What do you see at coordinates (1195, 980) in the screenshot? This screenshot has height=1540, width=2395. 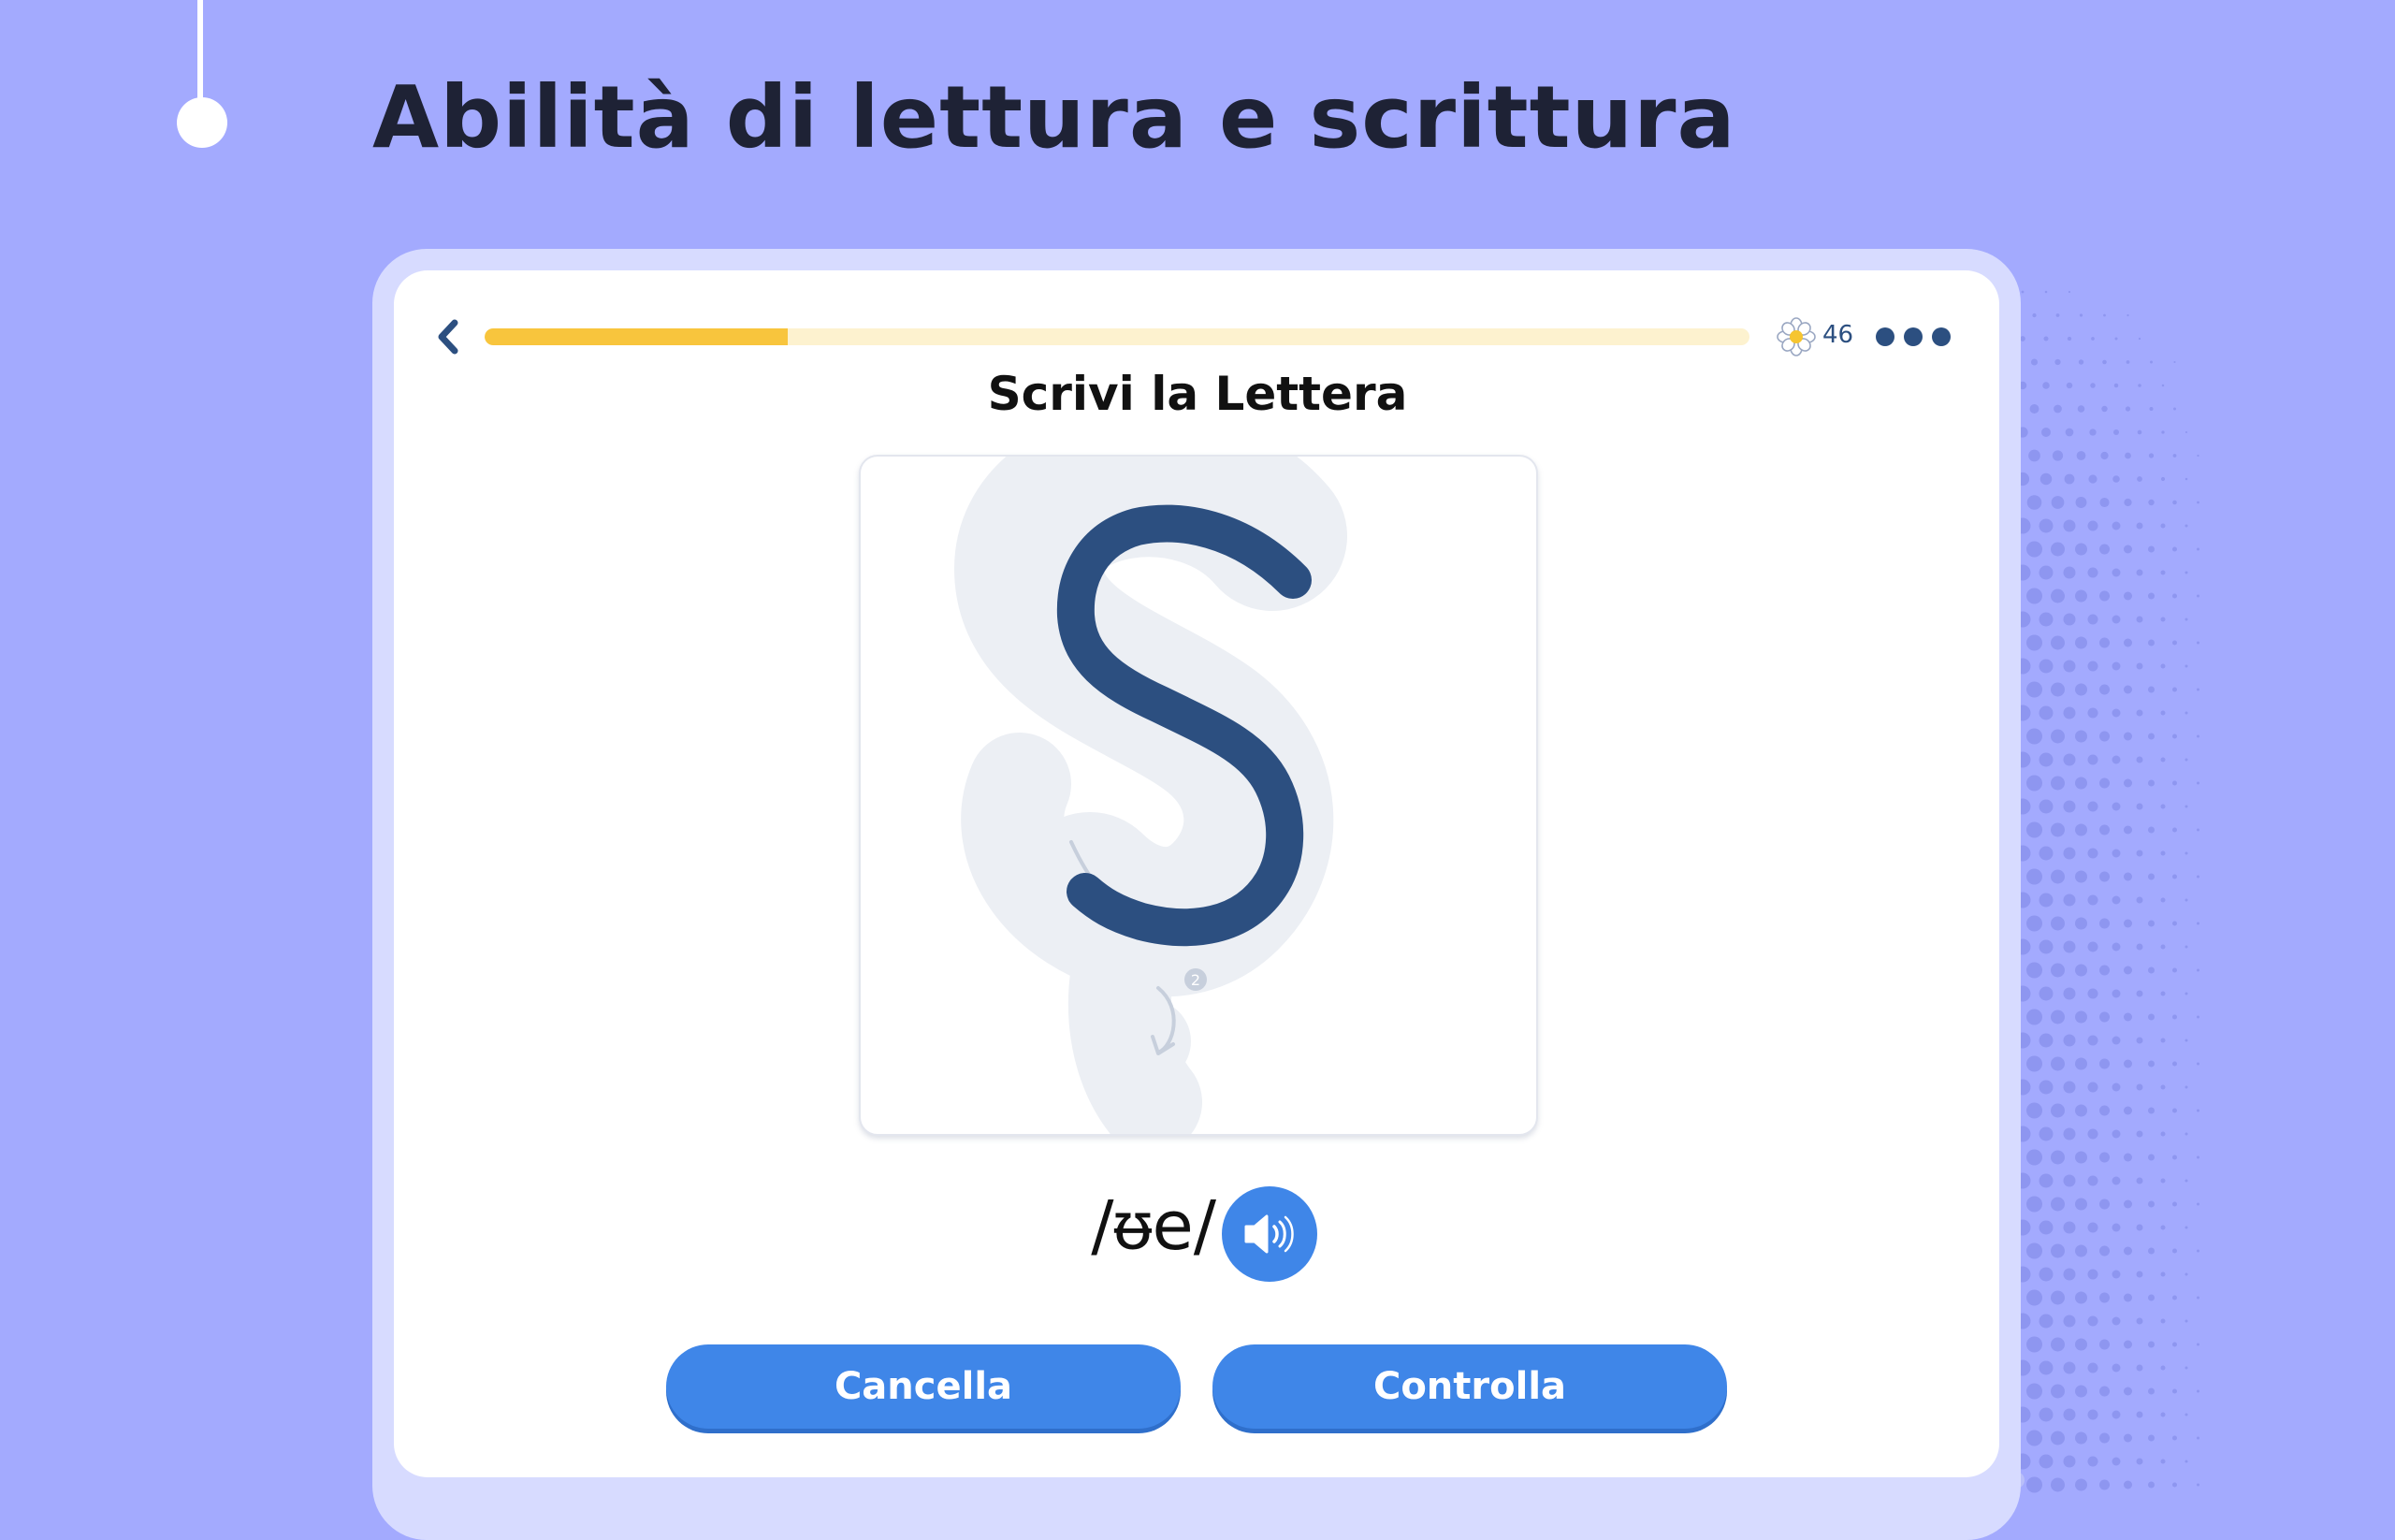 I see `stroke-number: 2` at bounding box center [1195, 980].